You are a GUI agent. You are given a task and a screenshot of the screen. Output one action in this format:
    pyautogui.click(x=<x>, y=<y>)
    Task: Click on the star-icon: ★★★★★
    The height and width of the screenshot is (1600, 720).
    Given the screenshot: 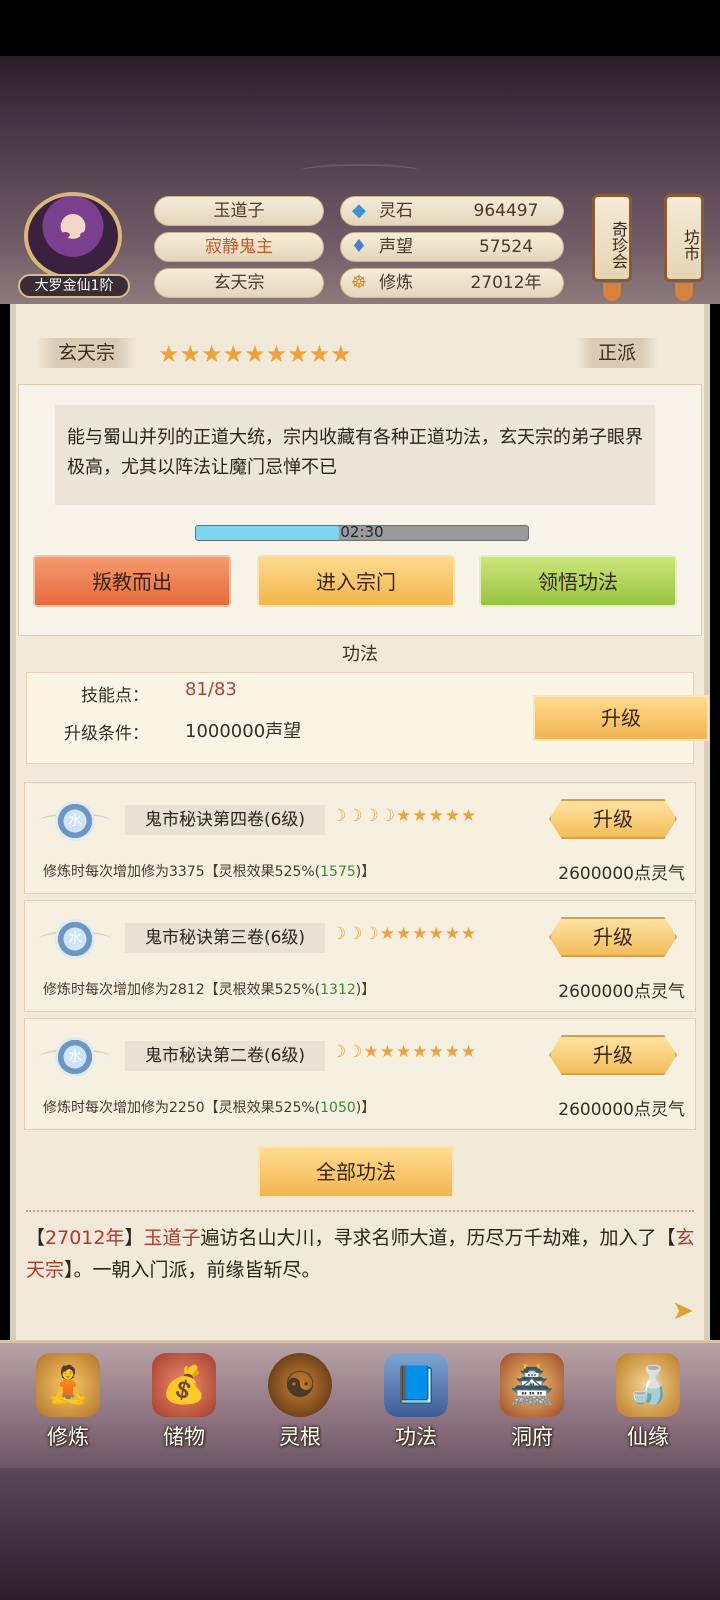 What is the action you would take?
    pyautogui.click(x=436, y=816)
    